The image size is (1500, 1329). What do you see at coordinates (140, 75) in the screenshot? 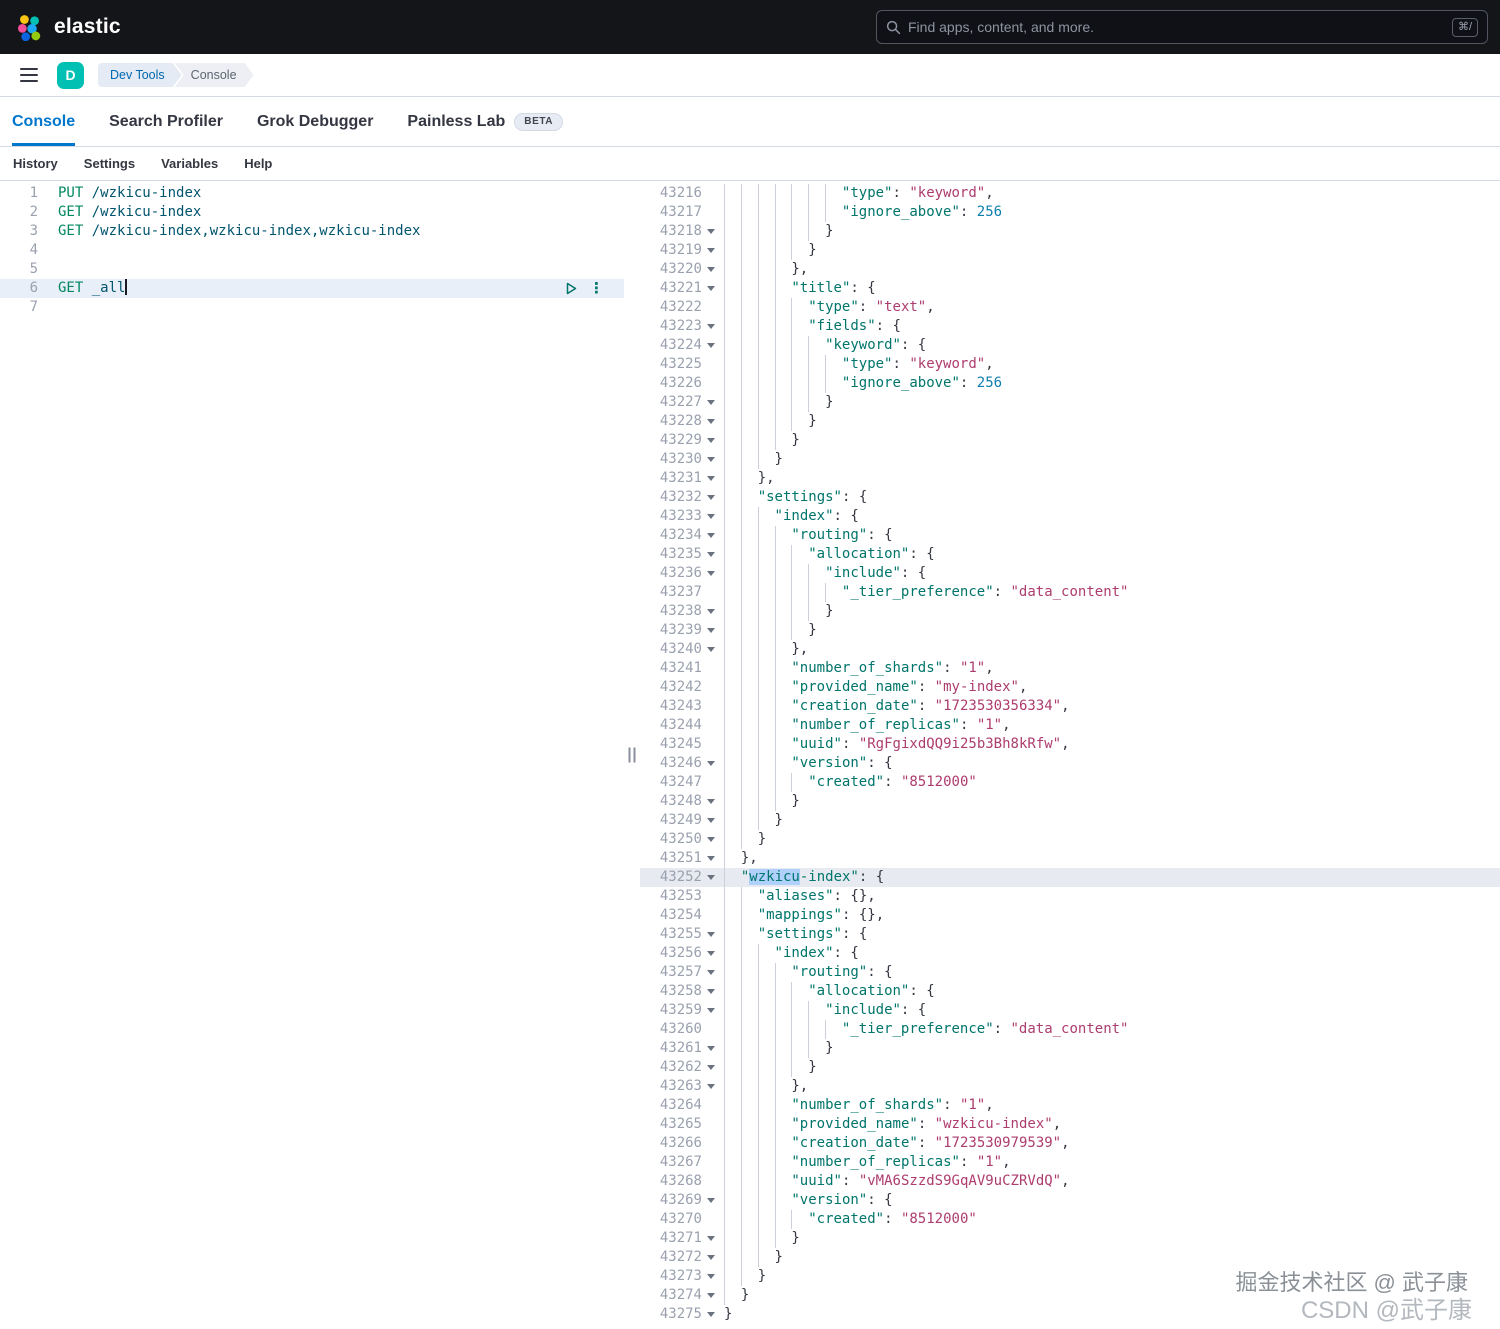
I see `breadcrumb-dev-tools: Dev Tools` at bounding box center [140, 75].